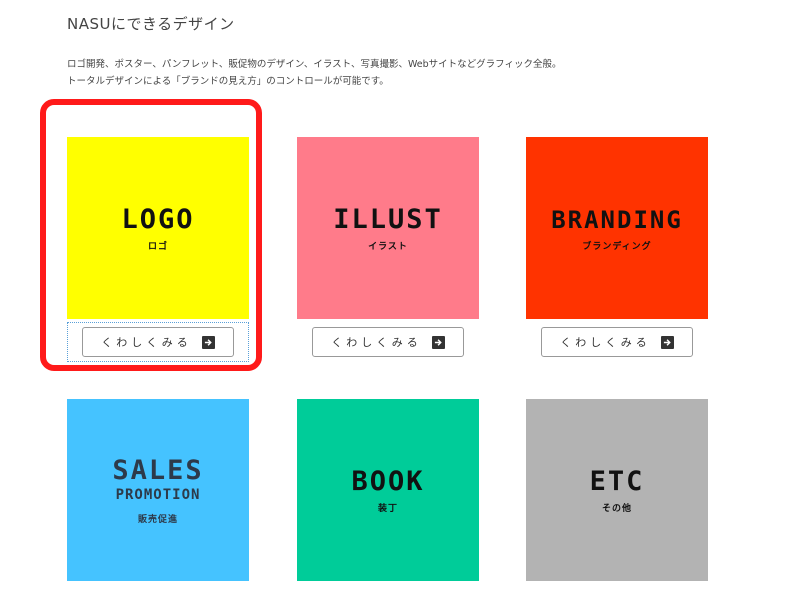 Image resolution: width=800 pixels, height=600 pixels. I want to click on tile-etc: ETC その他, so click(617, 490).